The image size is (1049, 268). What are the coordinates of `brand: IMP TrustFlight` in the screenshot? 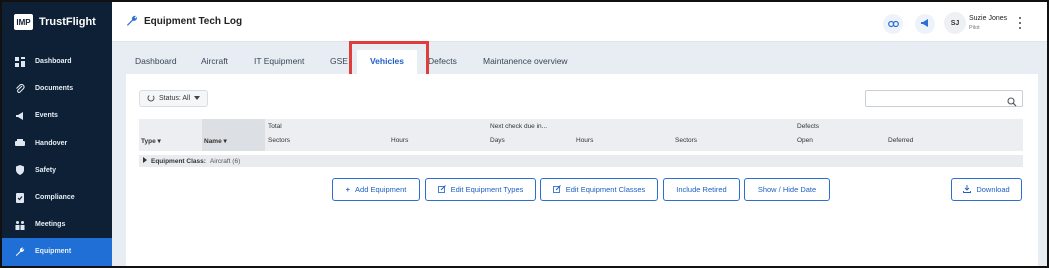 It's located at (55, 22).